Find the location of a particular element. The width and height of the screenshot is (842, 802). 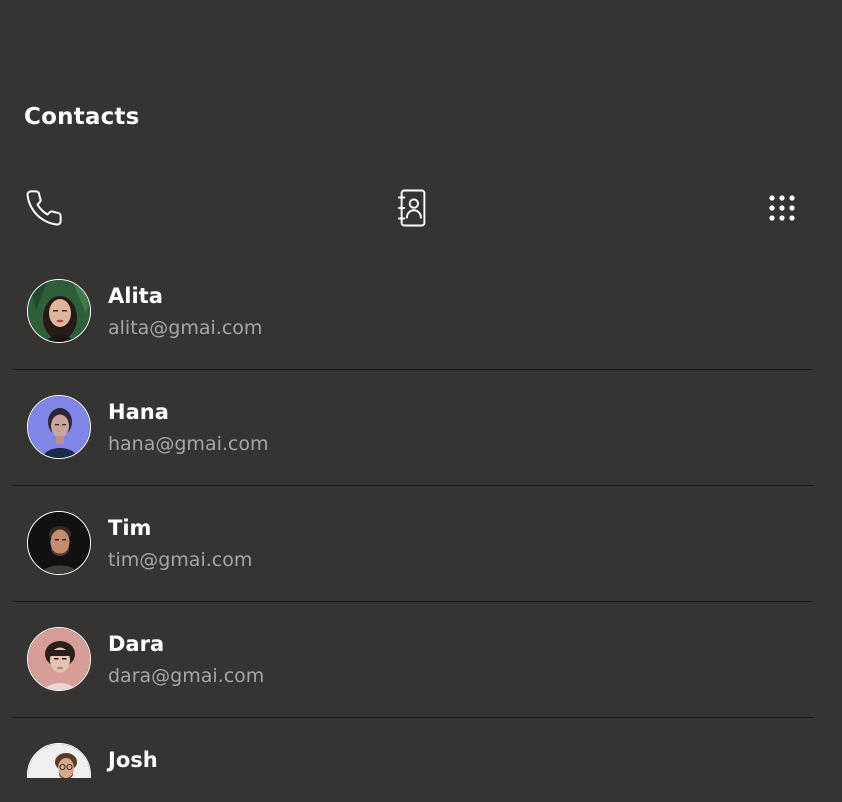

contact-row-dara: Dara dara@gmai.com is located at coordinates (413, 660).